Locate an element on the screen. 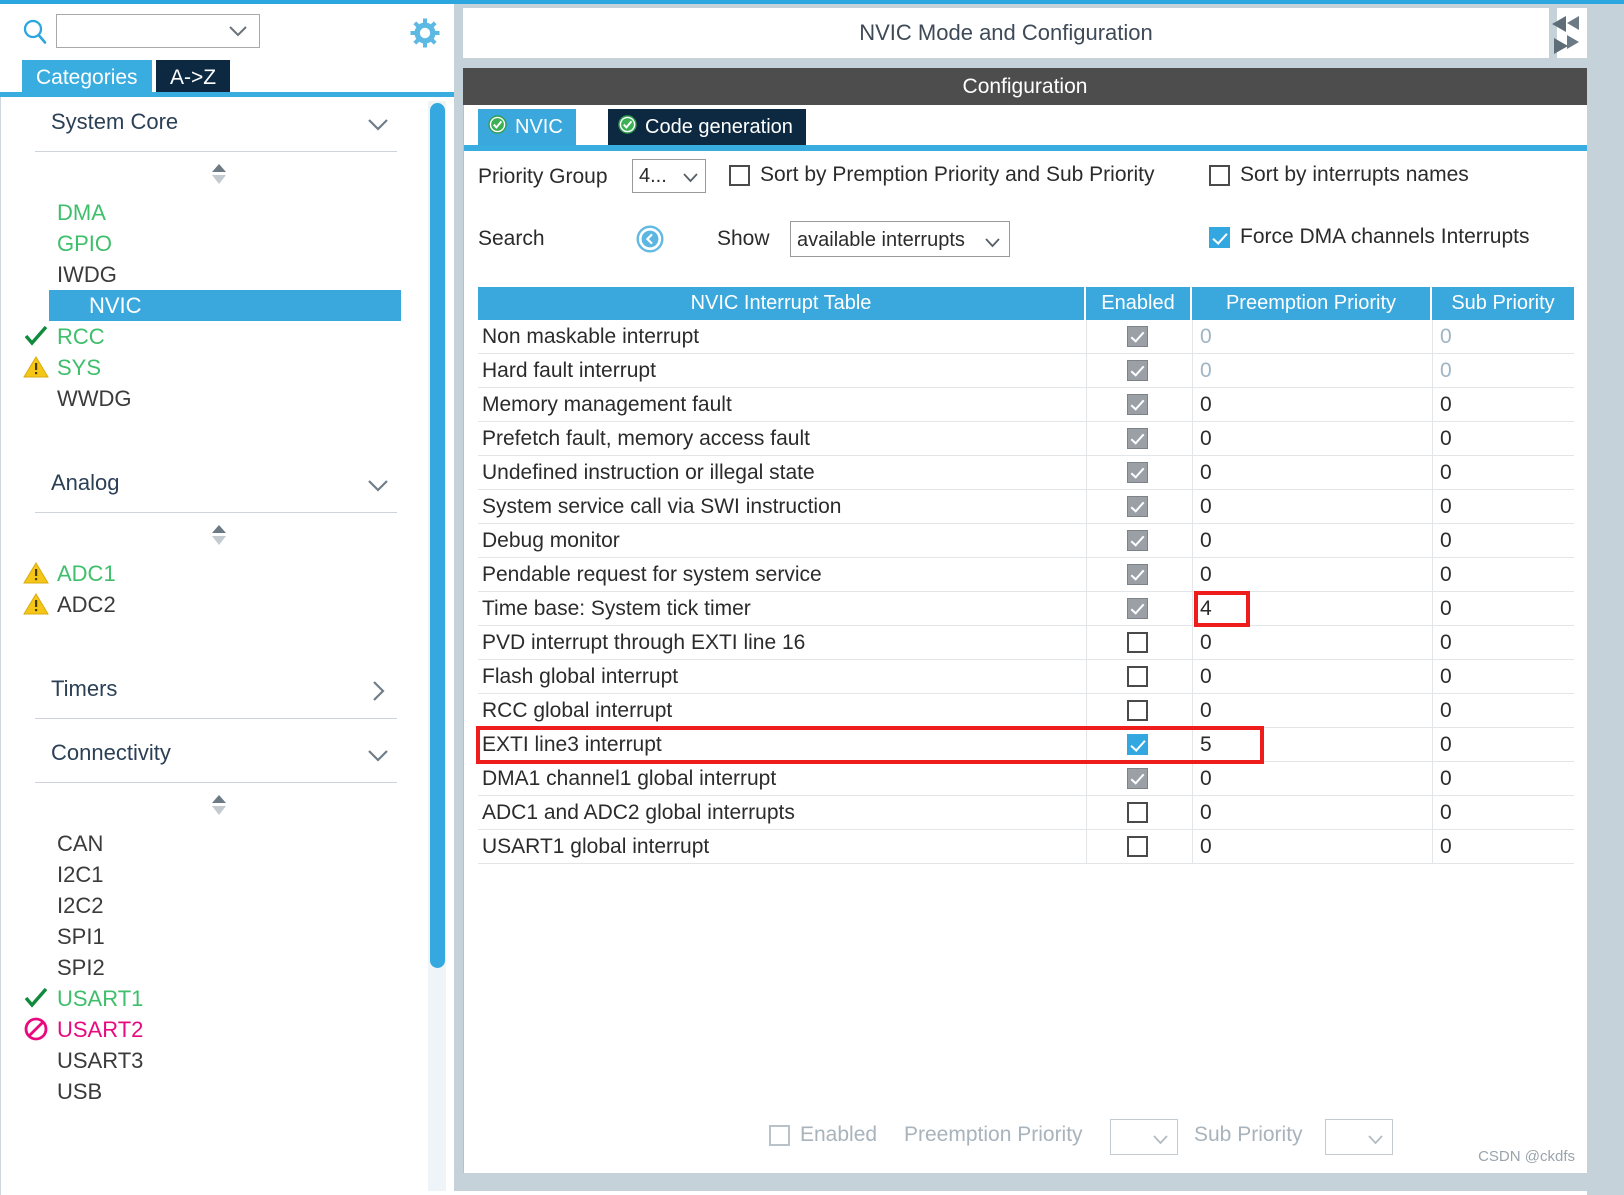 The height and width of the screenshot is (1195, 1624). table-row: RCC global interrupt 0 0 is located at coordinates (1026, 711).